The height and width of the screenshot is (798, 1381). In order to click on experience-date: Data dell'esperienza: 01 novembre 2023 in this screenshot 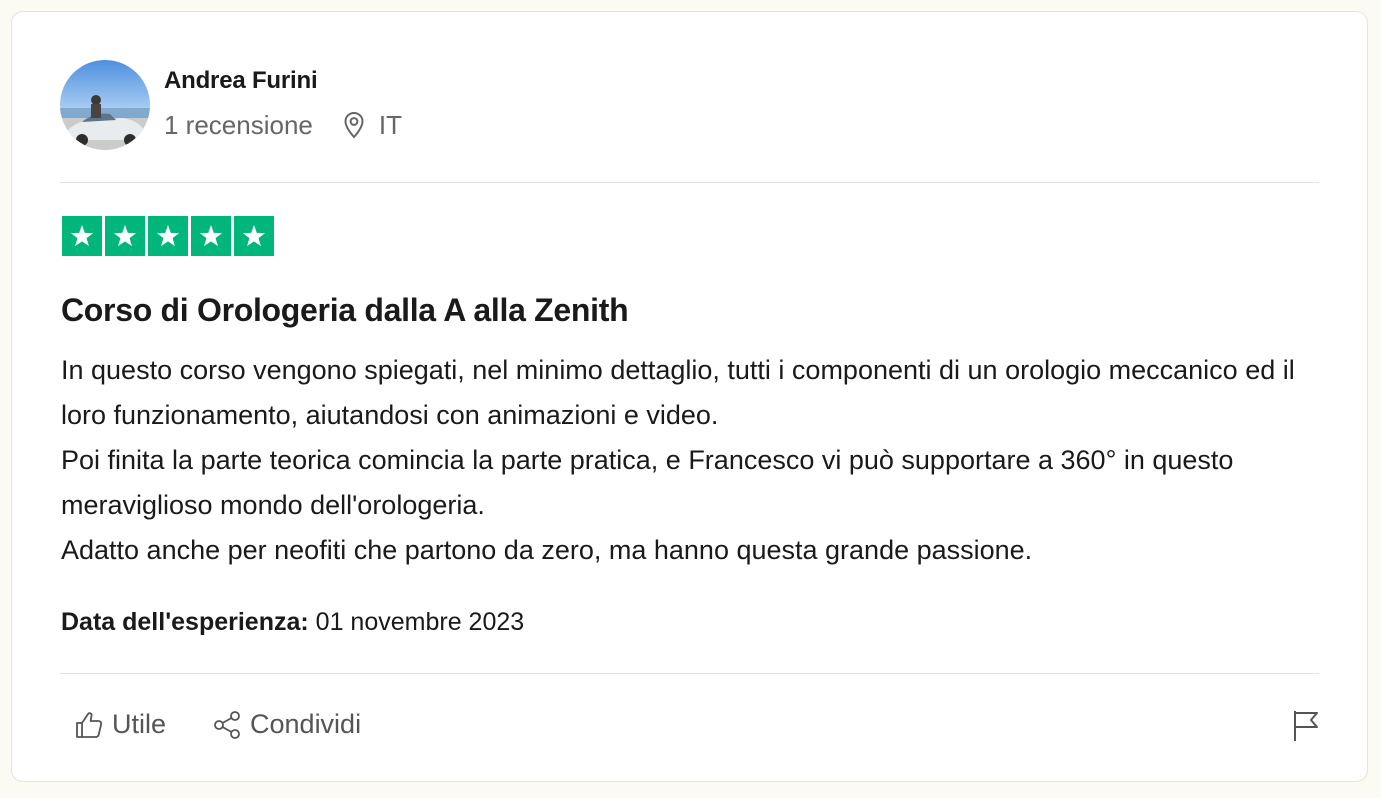, I will do `click(292, 622)`.